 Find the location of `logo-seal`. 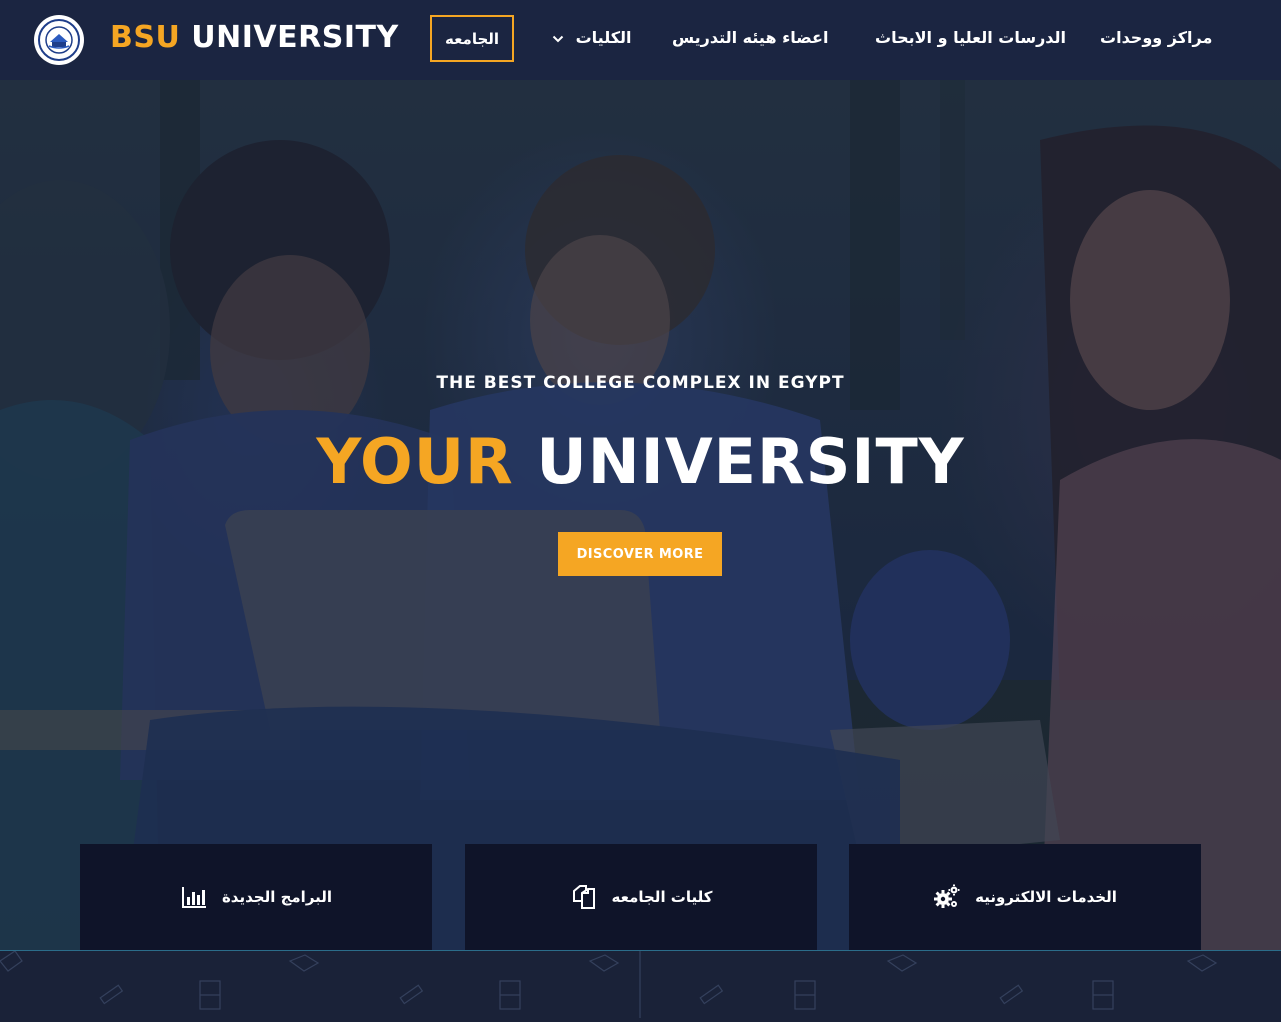

logo-seal is located at coordinates (59, 40).